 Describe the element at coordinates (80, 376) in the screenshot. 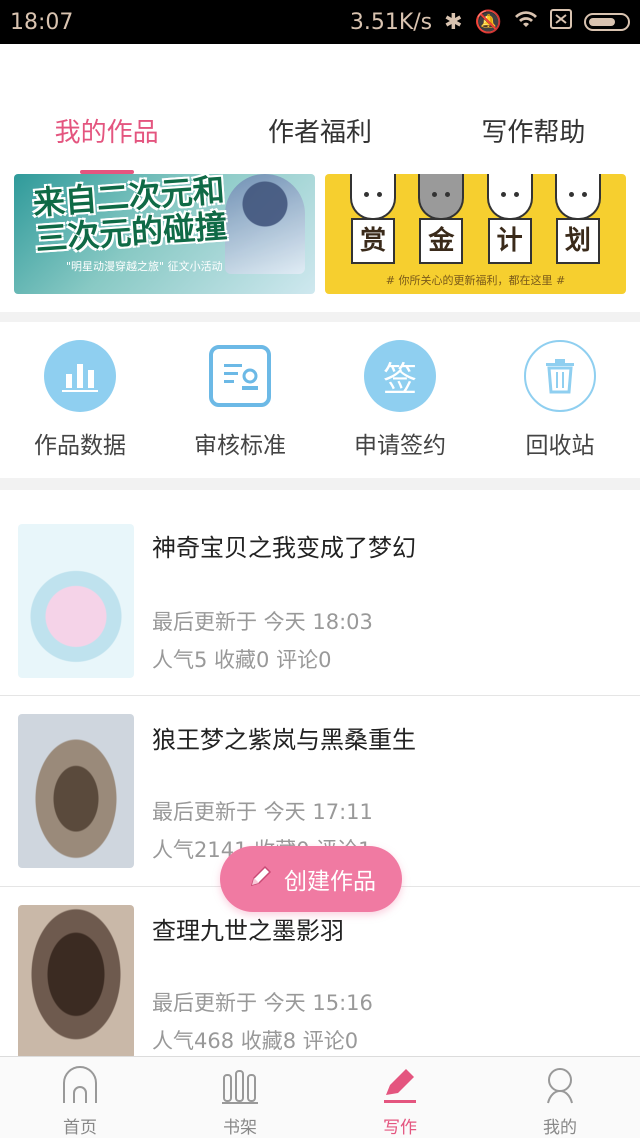

I see `bar-chart-icon` at that location.